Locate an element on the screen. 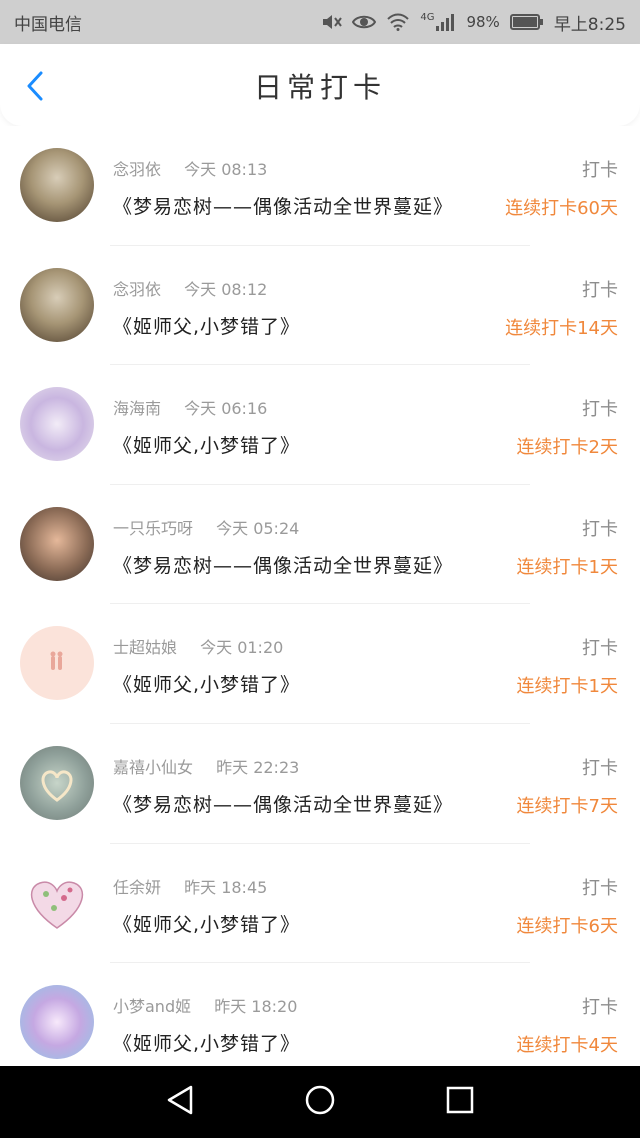  checkin-meta: 海海南 今天 06:16 is located at coordinates (190, 407).